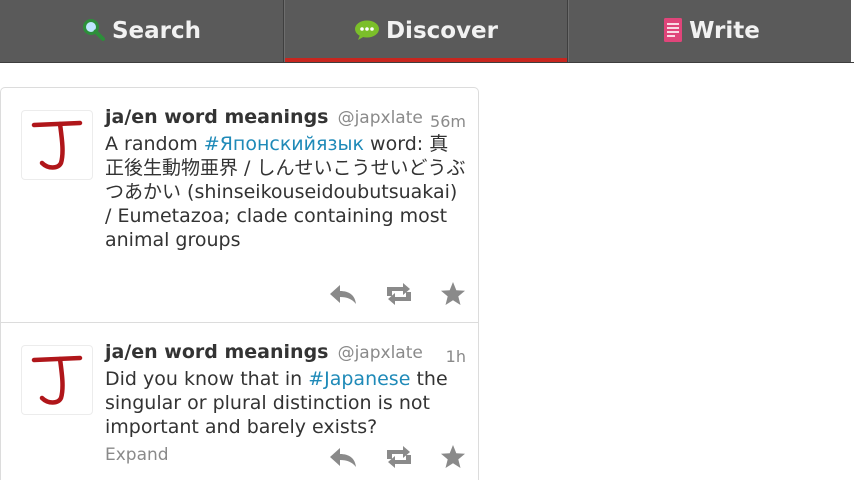 Image resolution: width=854 pixels, height=481 pixels. What do you see at coordinates (284, 144) in the screenshot?
I see `hashtag-link: #Японскийязык` at bounding box center [284, 144].